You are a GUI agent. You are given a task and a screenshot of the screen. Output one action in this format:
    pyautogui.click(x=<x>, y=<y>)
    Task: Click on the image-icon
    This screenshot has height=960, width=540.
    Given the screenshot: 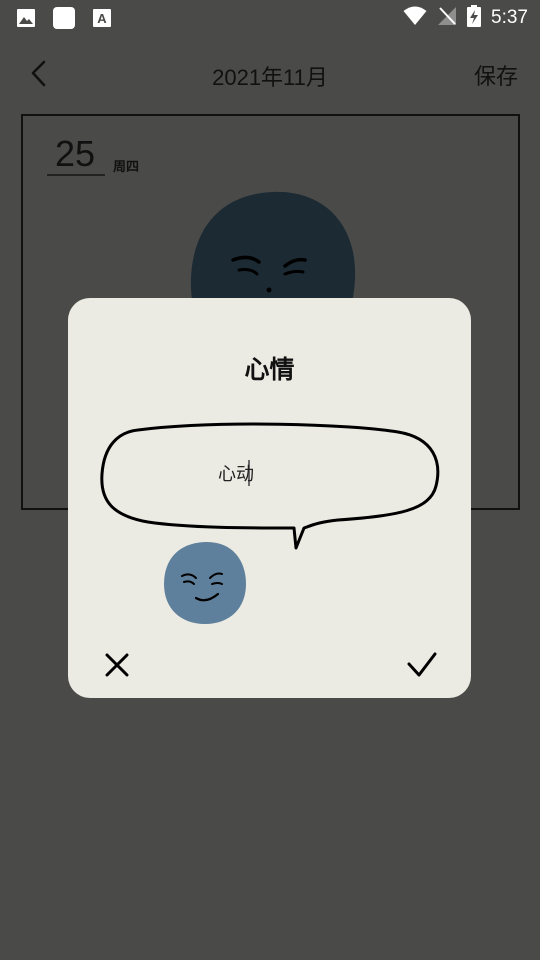 What is the action you would take?
    pyautogui.click(x=26, y=18)
    